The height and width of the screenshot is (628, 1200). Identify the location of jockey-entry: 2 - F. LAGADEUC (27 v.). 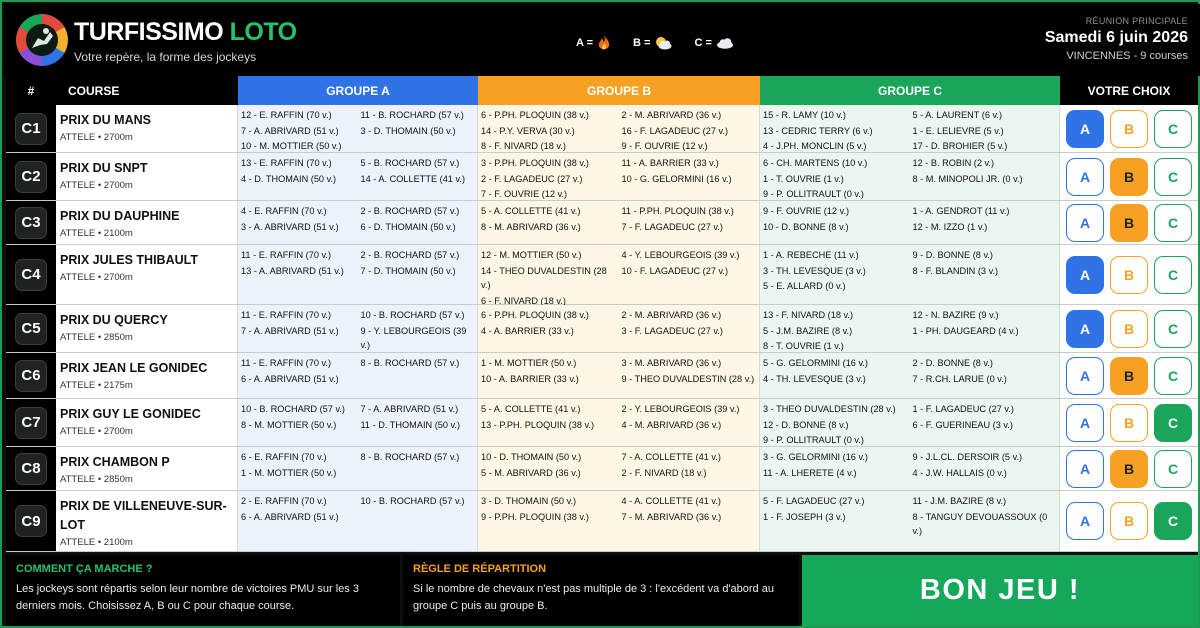
(532, 178).